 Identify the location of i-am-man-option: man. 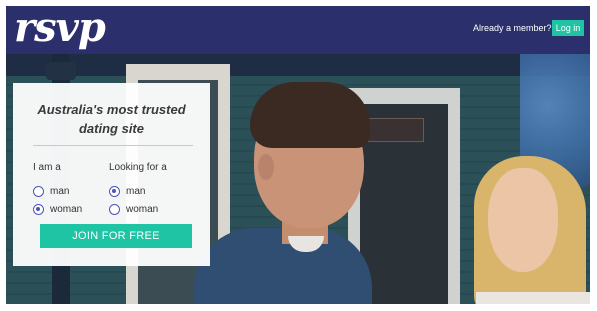
(51, 191).